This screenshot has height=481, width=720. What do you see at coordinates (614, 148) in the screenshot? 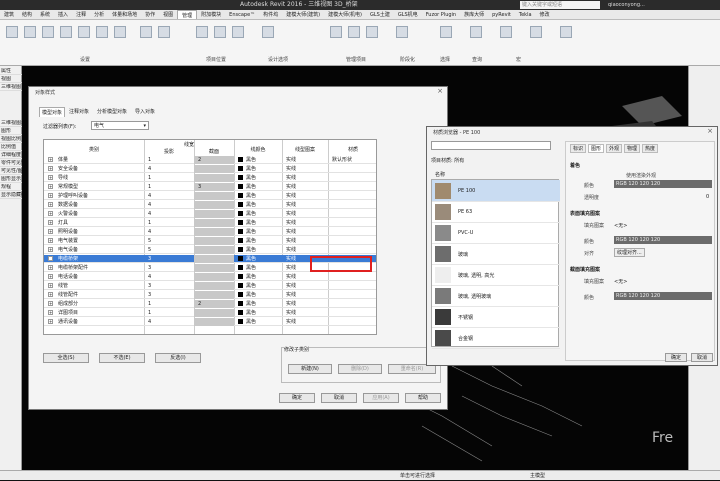
I see `tab-appearance: 外观` at bounding box center [614, 148].